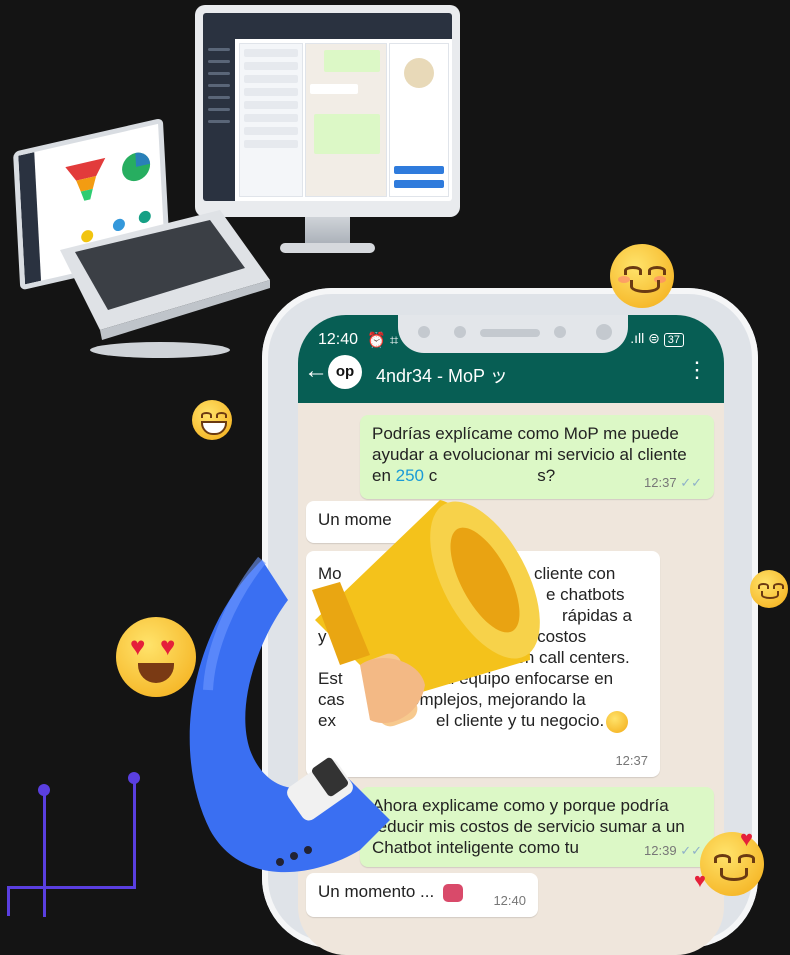 Image resolution: width=790 pixels, height=955 pixels. Describe the element at coordinates (426, 613) in the screenshot. I see `megaphone-icon` at that location.